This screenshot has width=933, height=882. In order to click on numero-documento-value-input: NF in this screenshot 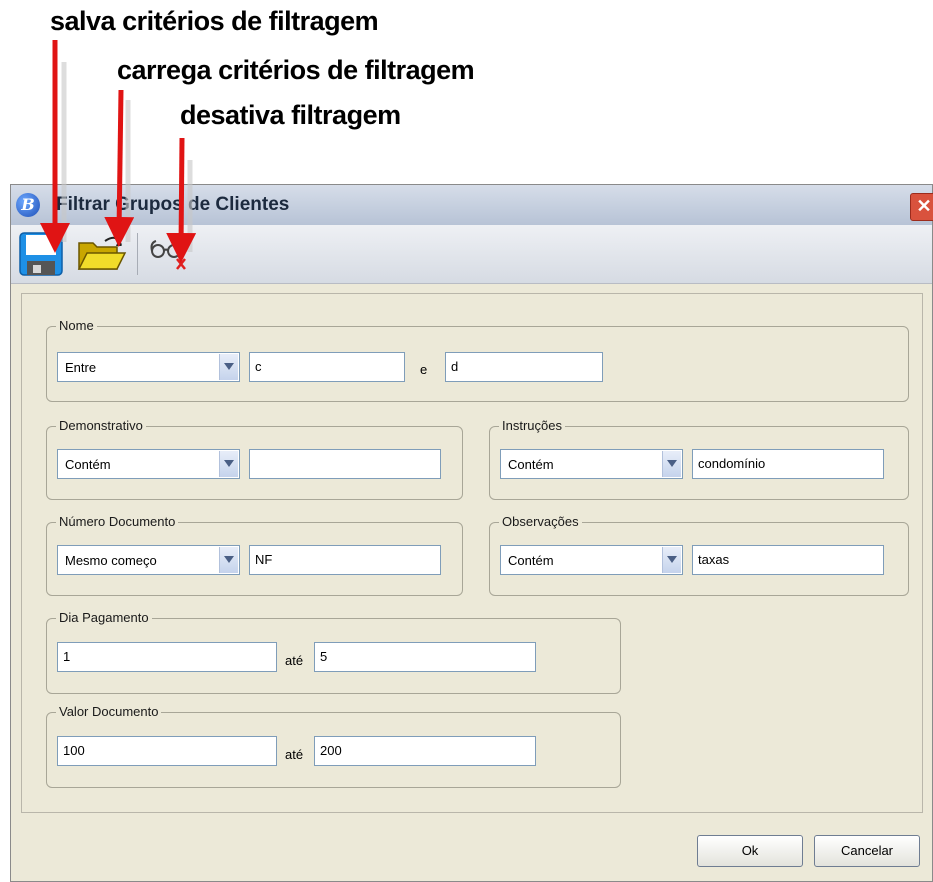, I will do `click(345, 560)`.